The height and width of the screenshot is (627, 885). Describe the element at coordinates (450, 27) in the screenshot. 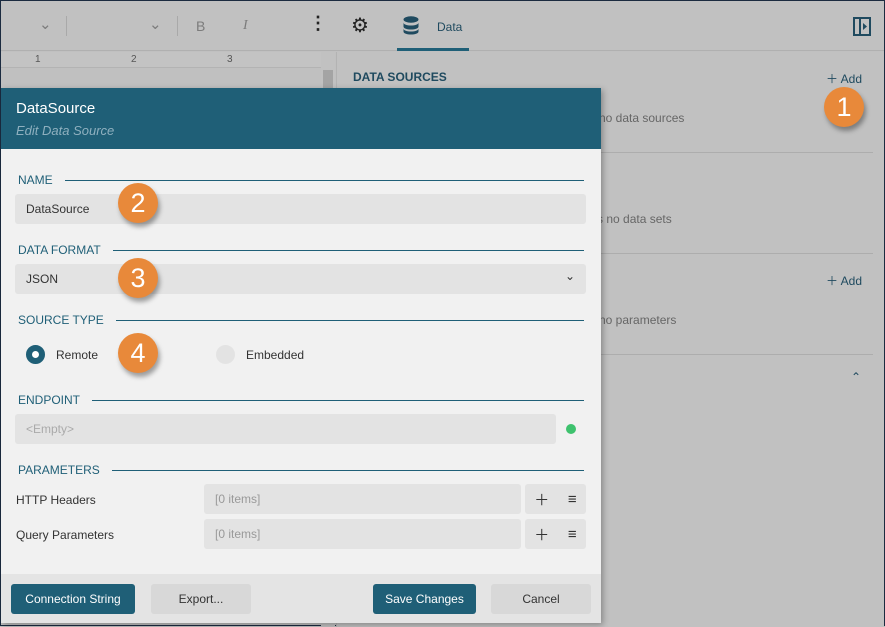

I see `tab-data-label: Data` at that location.